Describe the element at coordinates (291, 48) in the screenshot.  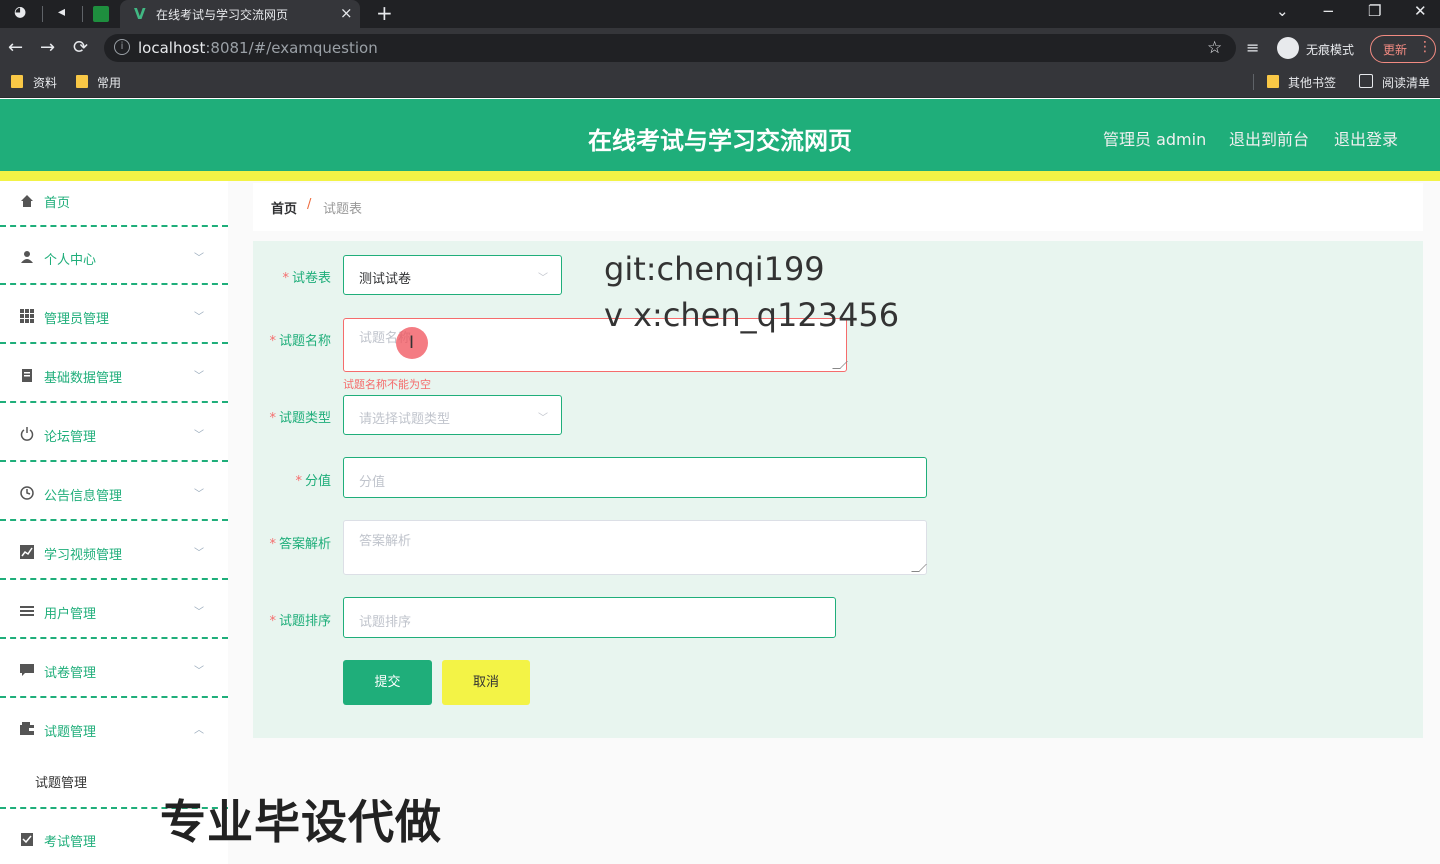
I see `url-path: :8081/#/examquestion` at that location.